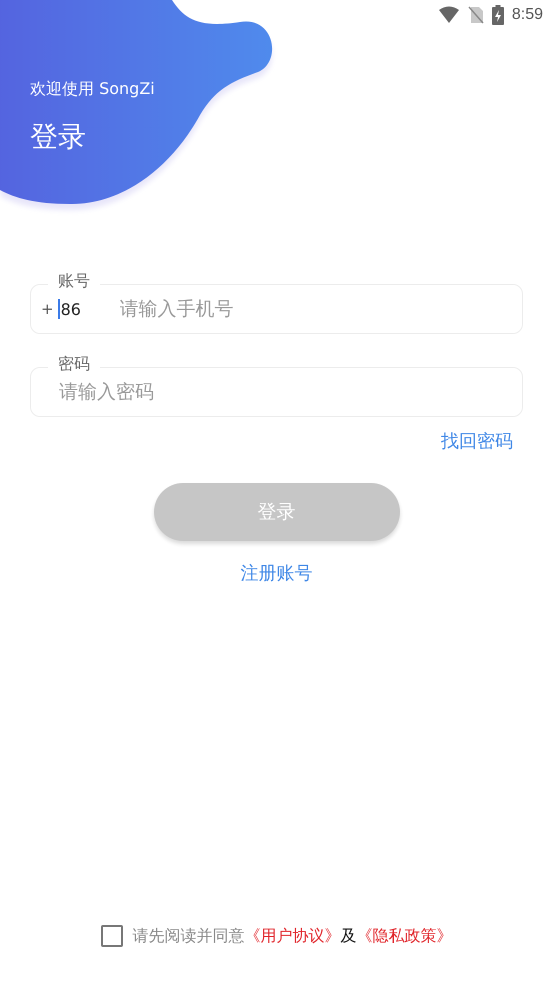 This screenshot has width=553, height=983. I want to click on agreement-text: 请先阅读并同意《用户协议》及《隐私政策》, so click(292, 936).